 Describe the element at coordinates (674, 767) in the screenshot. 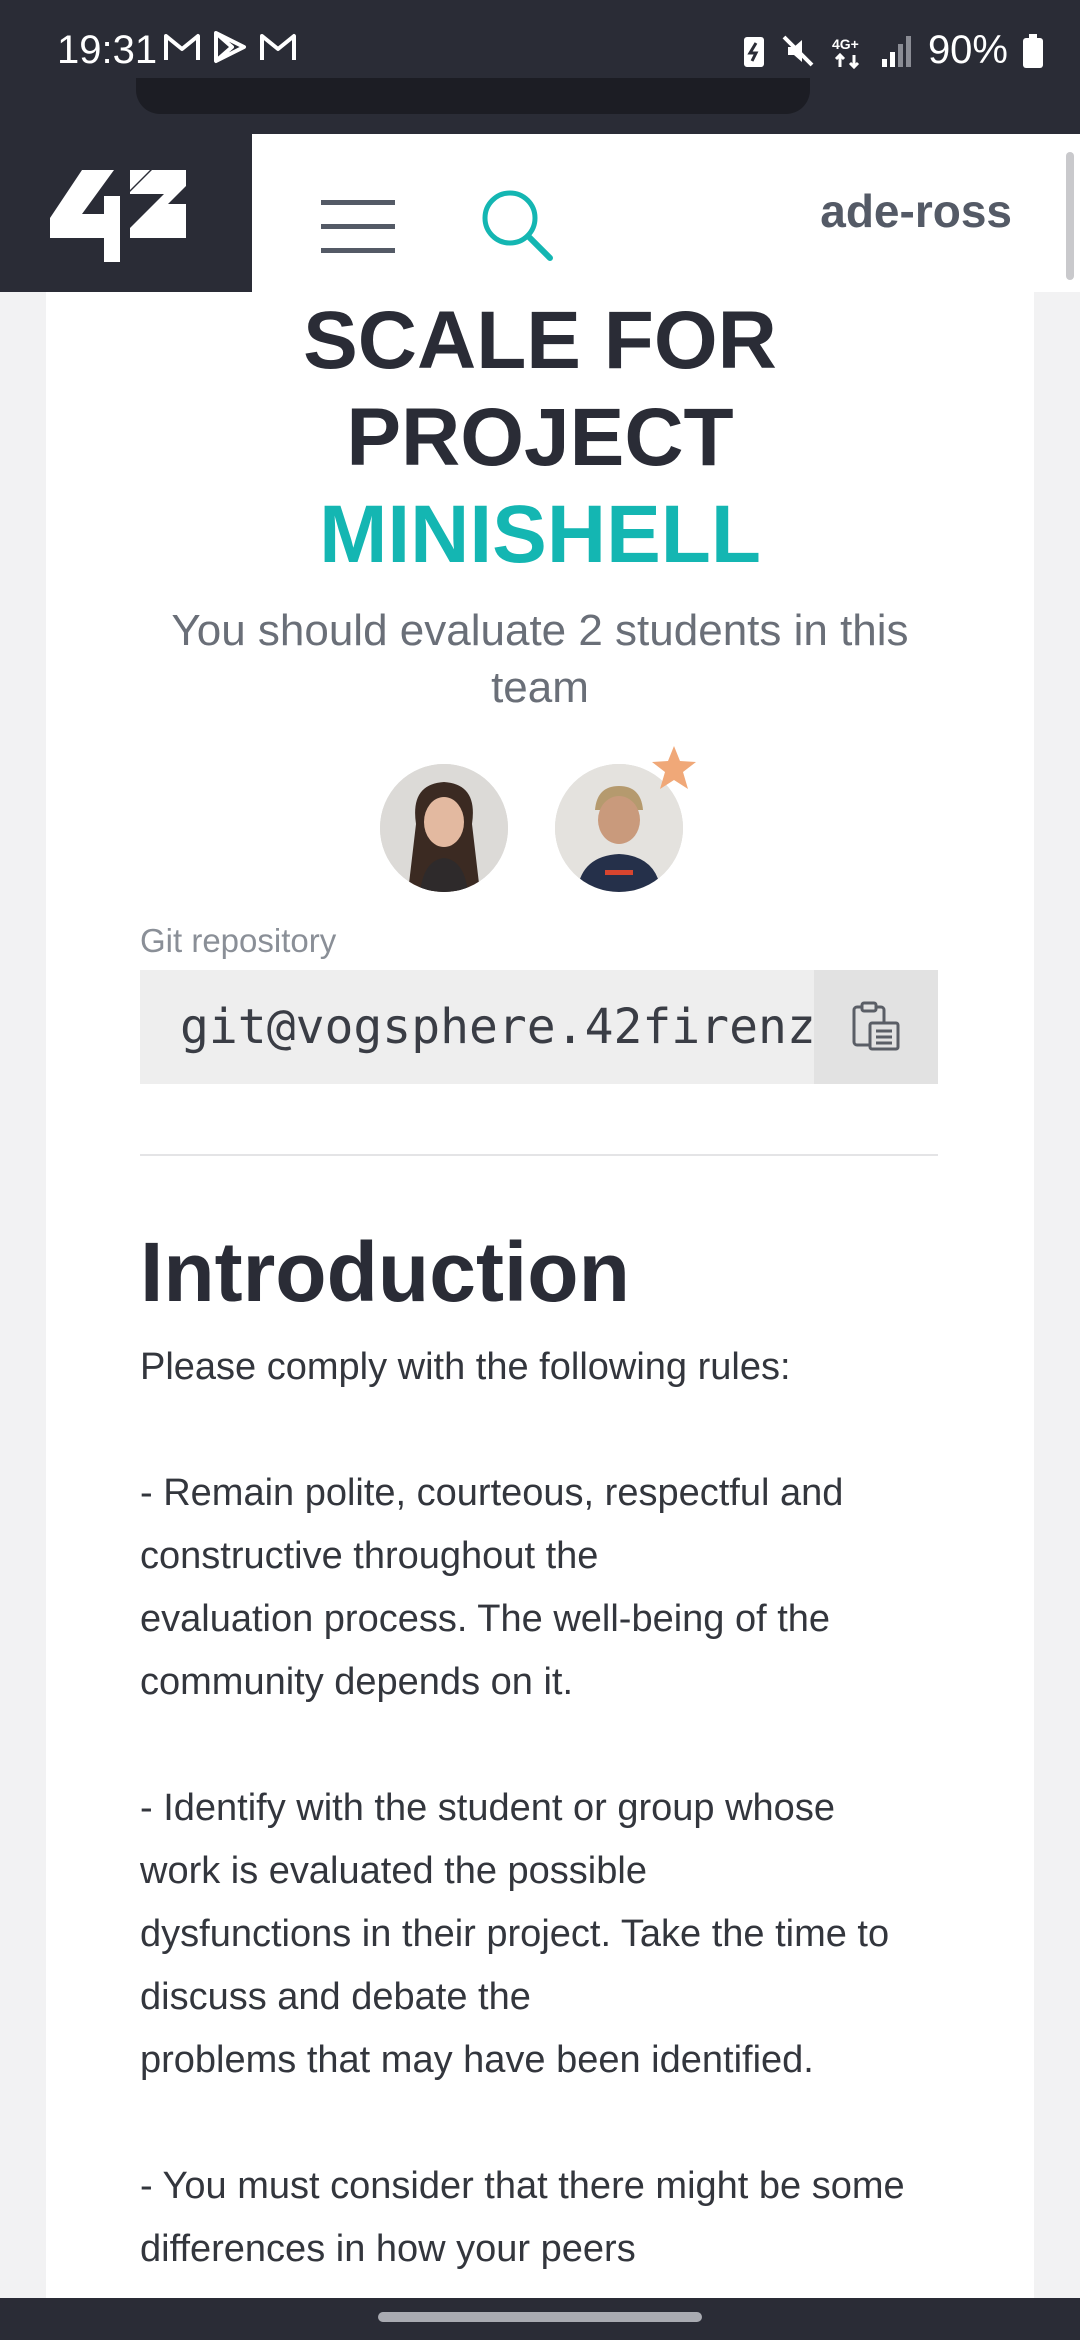

I see `star-icon` at that location.